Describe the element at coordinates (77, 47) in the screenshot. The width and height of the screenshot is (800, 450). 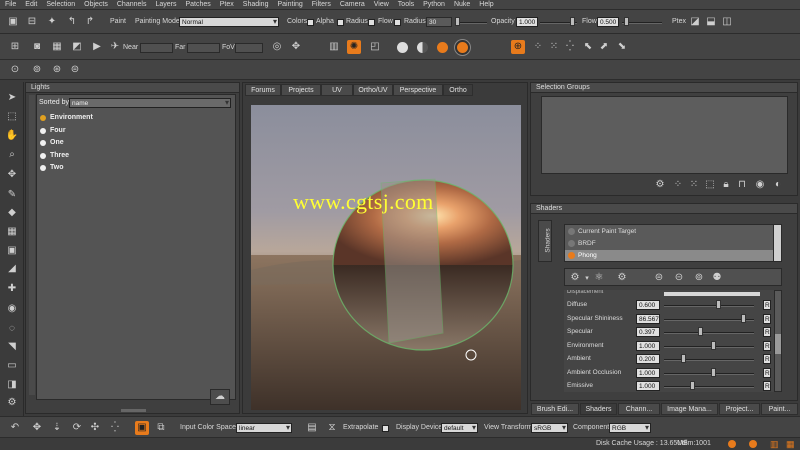
I see `box-icon: ◩` at that location.